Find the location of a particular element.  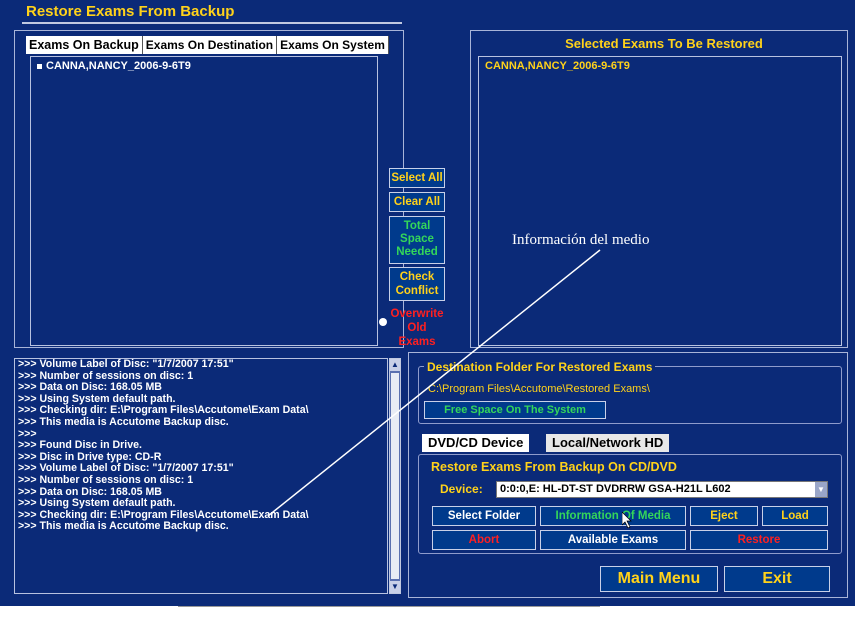

exit-button: Exit is located at coordinates (777, 579).